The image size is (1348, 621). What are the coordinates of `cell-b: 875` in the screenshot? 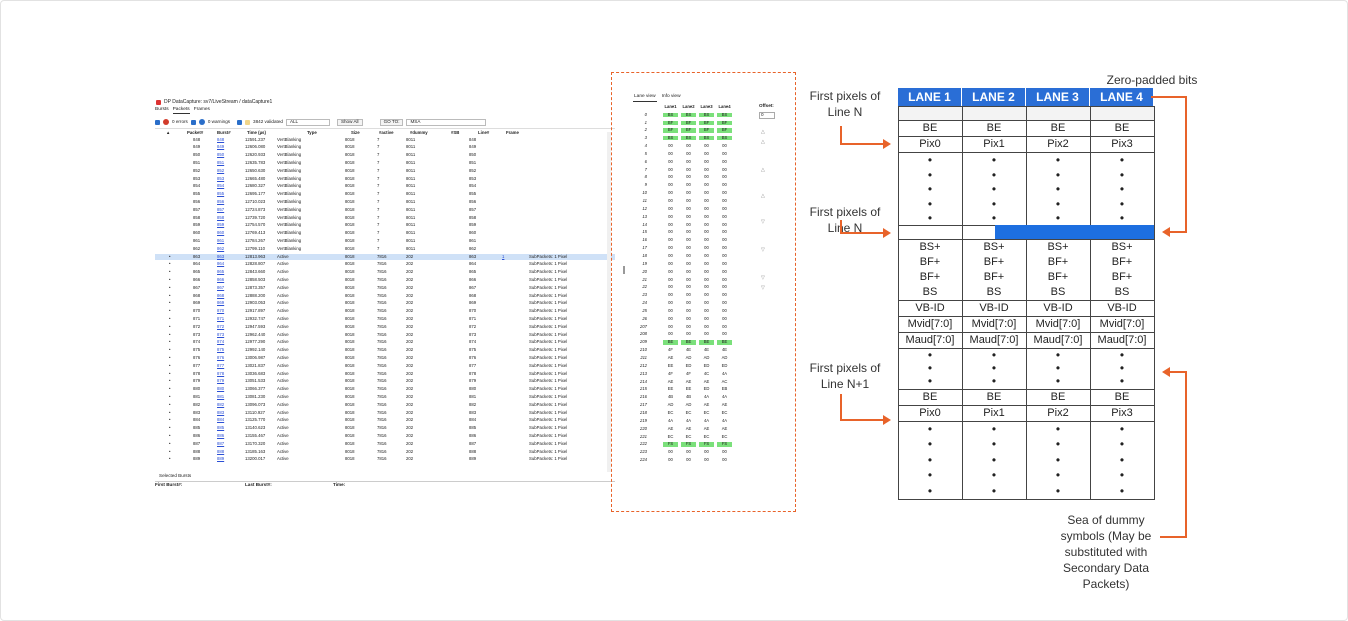 It's located at (220, 349).